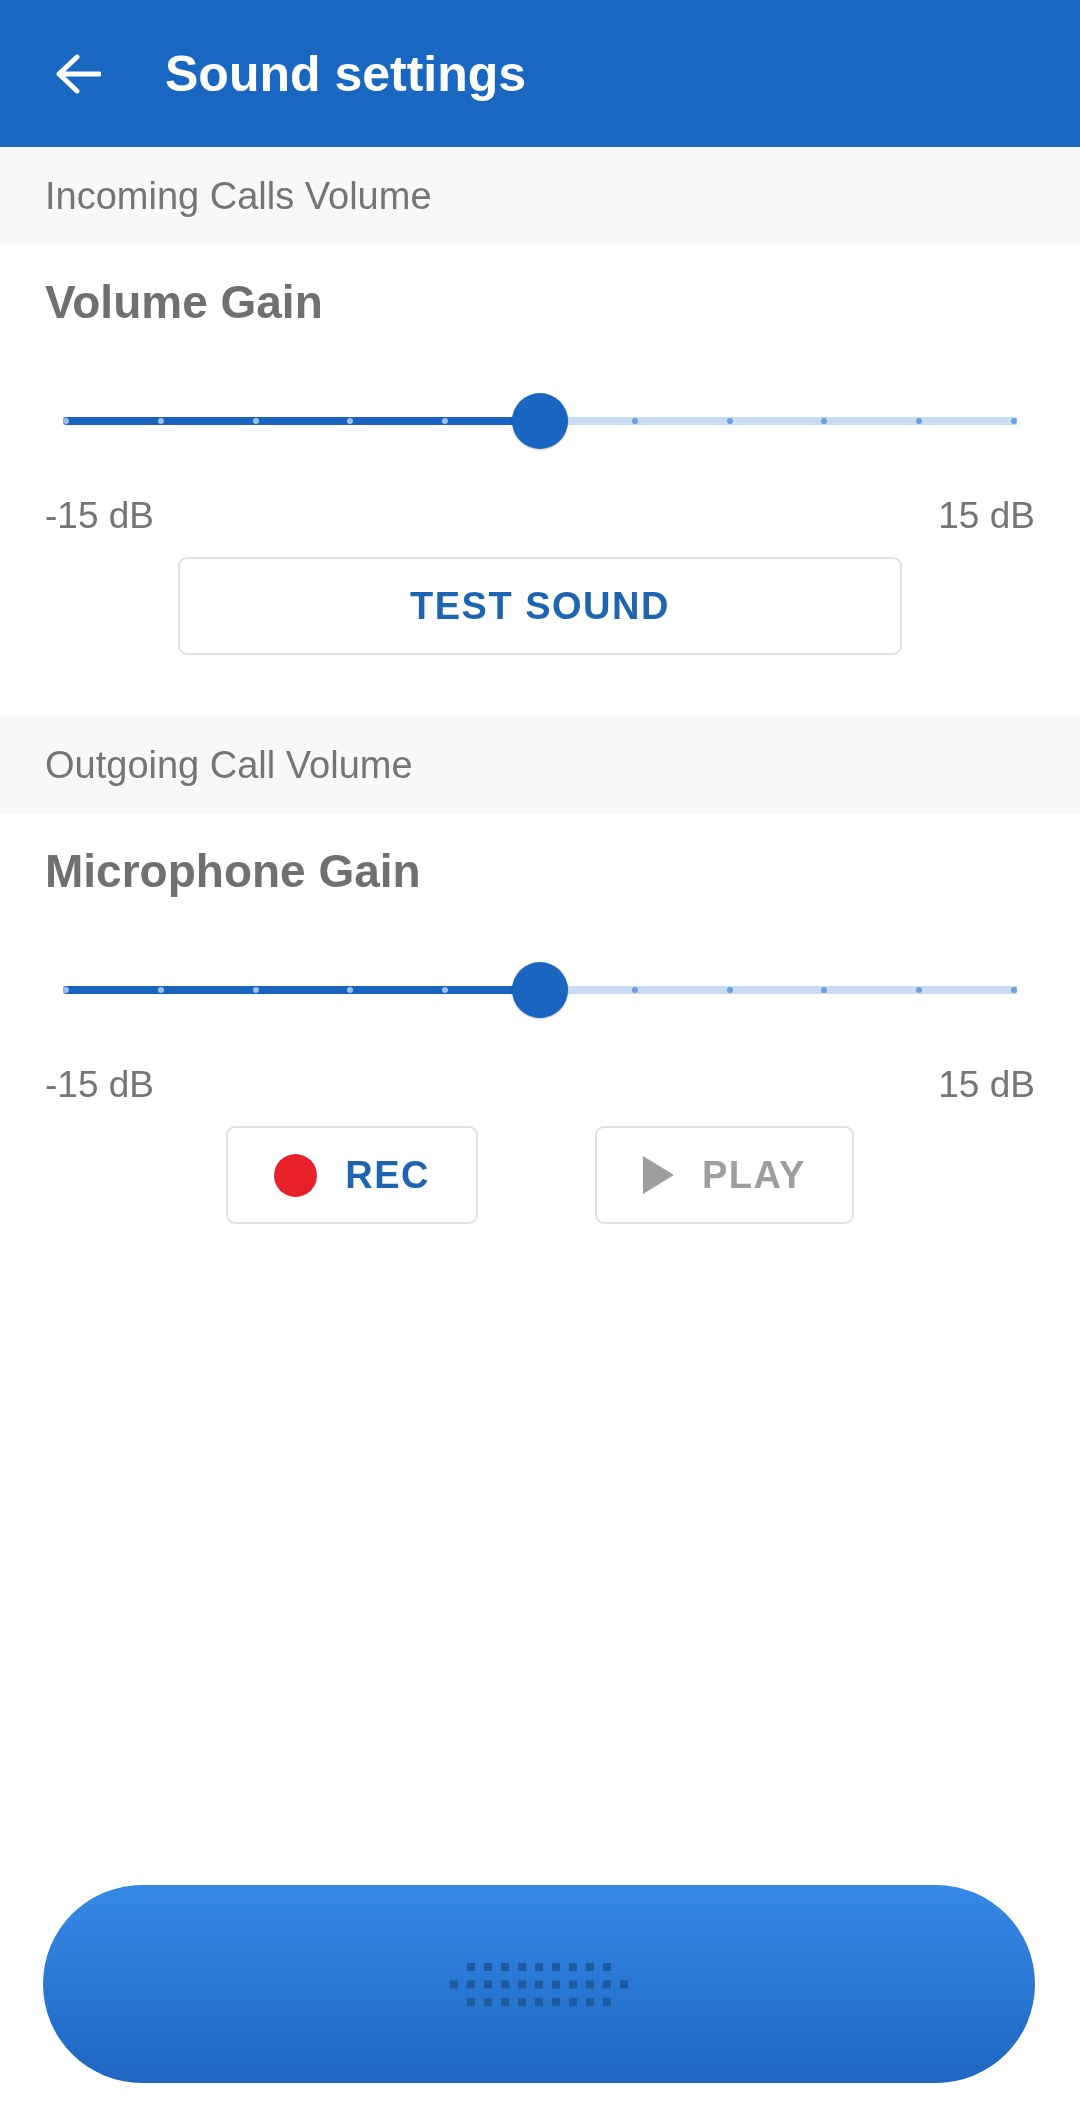 This screenshot has height=2113, width=1080. I want to click on back-button, so click(78, 73).